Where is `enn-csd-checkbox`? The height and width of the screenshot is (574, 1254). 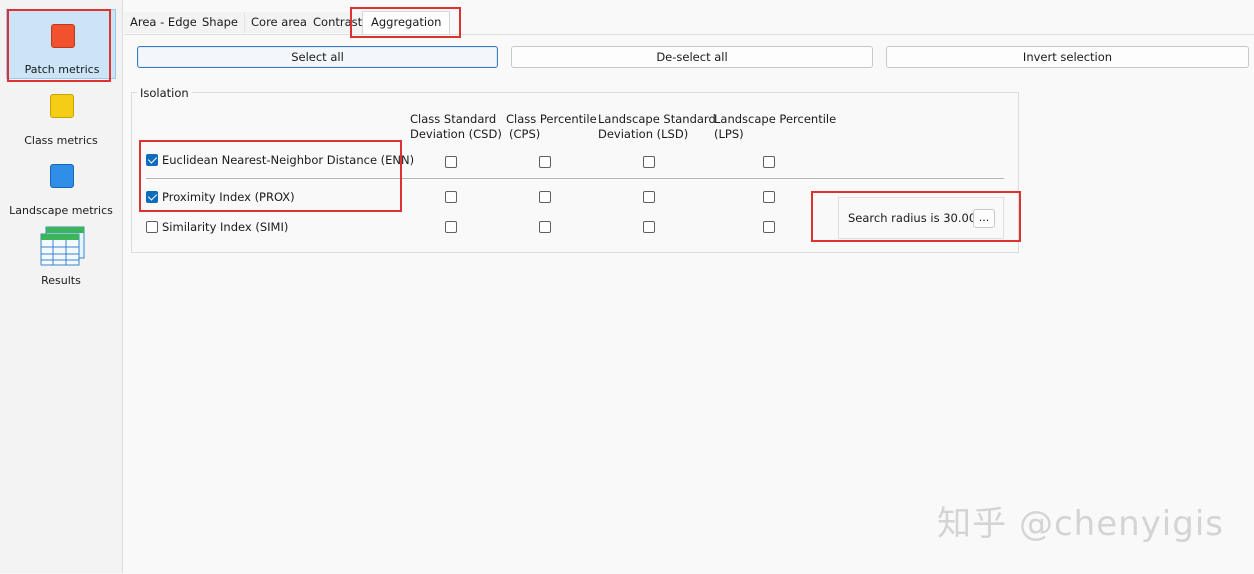
enn-csd-checkbox is located at coordinates (451, 162).